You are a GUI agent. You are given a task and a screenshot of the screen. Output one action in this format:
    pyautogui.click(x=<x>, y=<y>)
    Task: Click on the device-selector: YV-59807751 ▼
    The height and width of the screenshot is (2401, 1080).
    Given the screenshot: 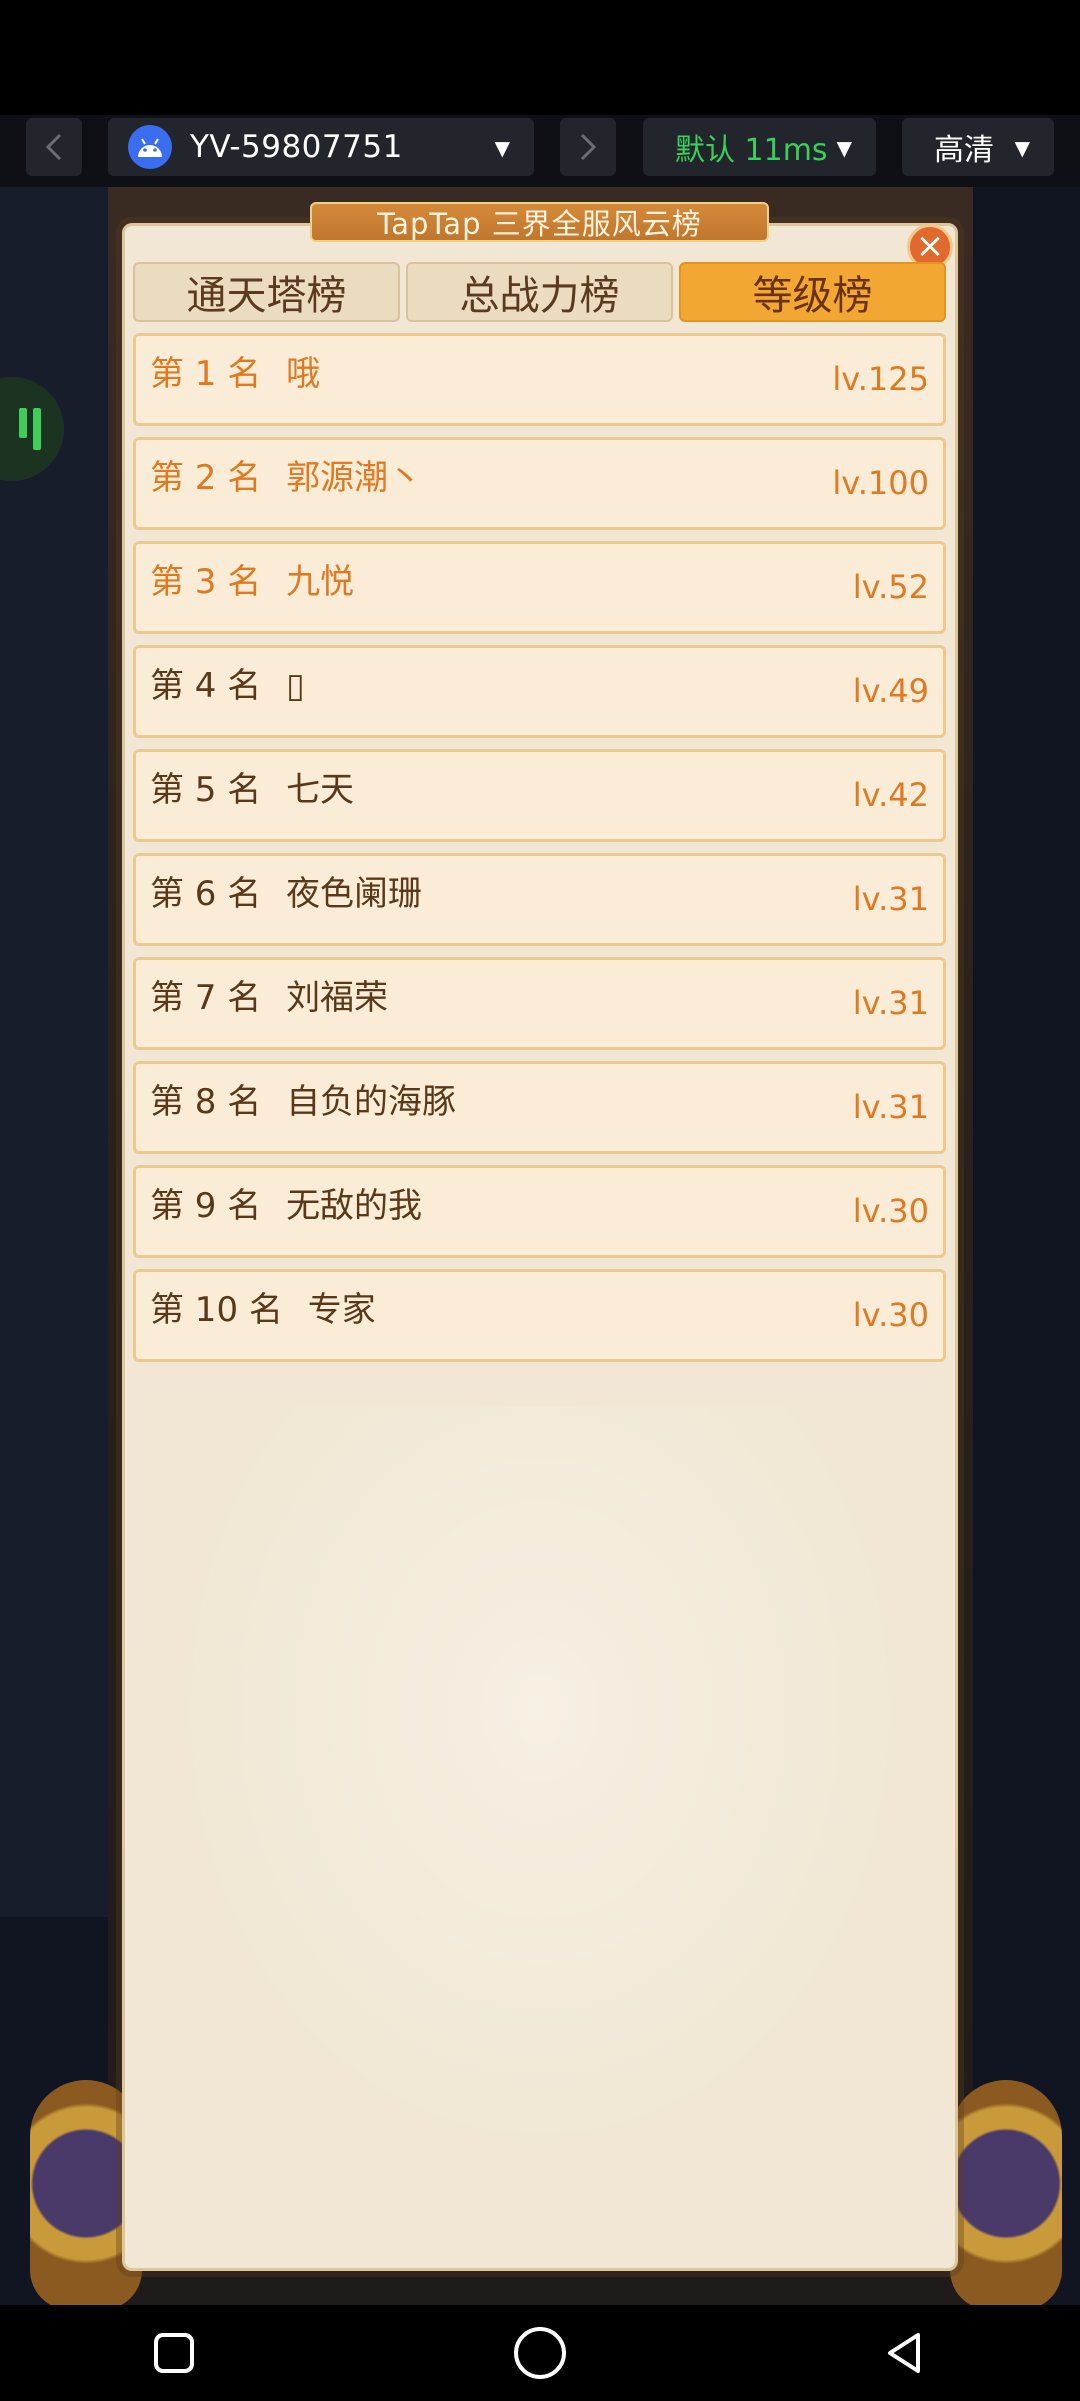 What is the action you would take?
    pyautogui.click(x=321, y=147)
    